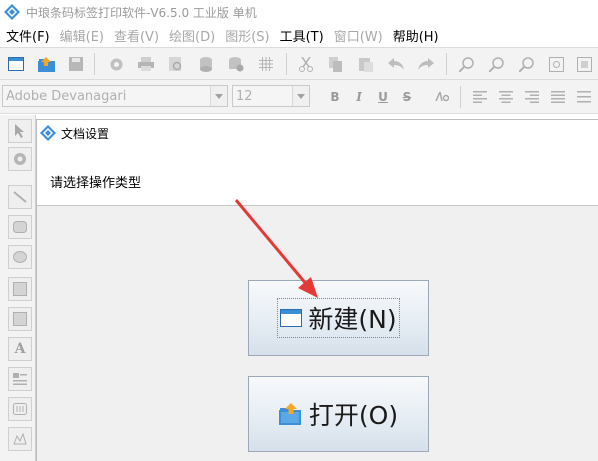 This screenshot has height=461, width=598. What do you see at coordinates (359, 97) in the screenshot?
I see `italic-button: I` at bounding box center [359, 97].